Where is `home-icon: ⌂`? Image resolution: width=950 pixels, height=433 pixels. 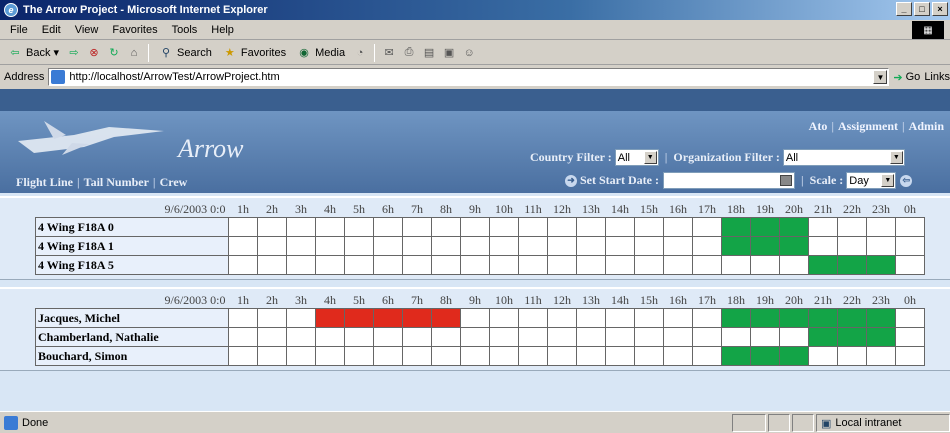 home-icon: ⌂ is located at coordinates (134, 53).